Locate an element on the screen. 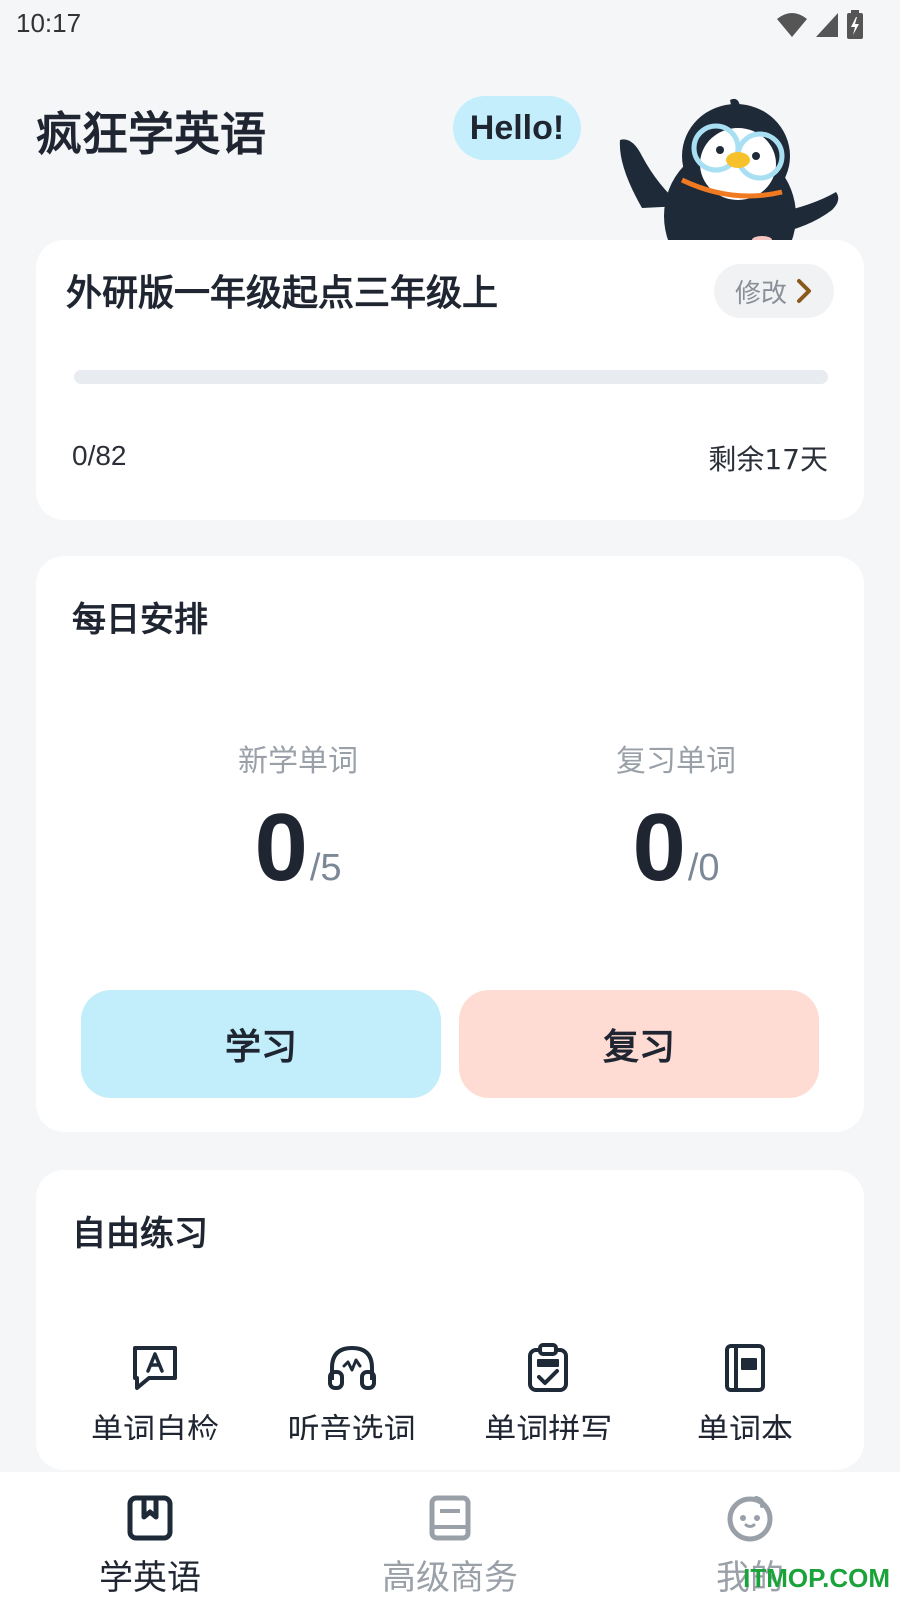 The height and width of the screenshot is (1600, 900). new-words-stat: 新学单词 0 /5 is located at coordinates (298, 816).